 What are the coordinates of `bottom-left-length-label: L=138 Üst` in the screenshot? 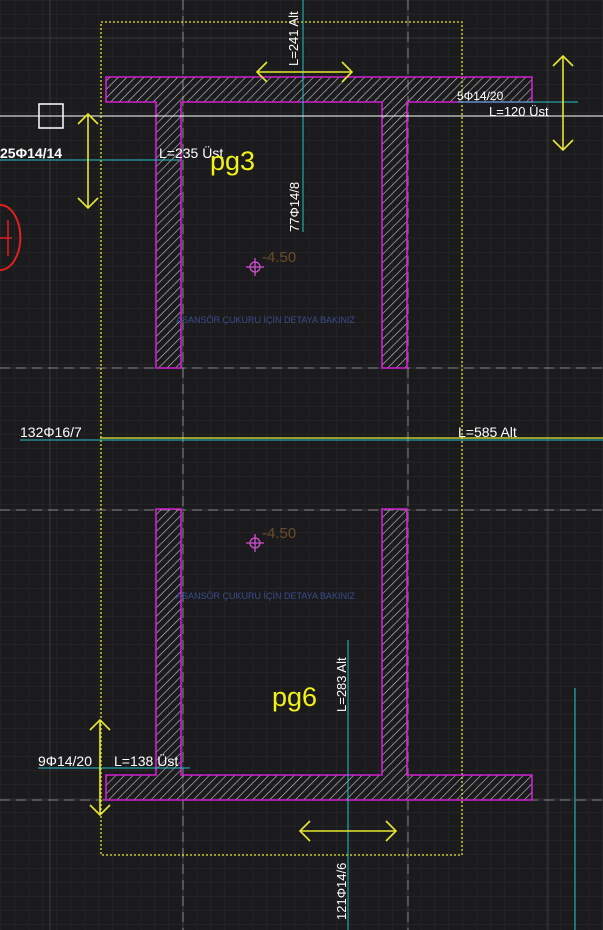 It's located at (146, 760).